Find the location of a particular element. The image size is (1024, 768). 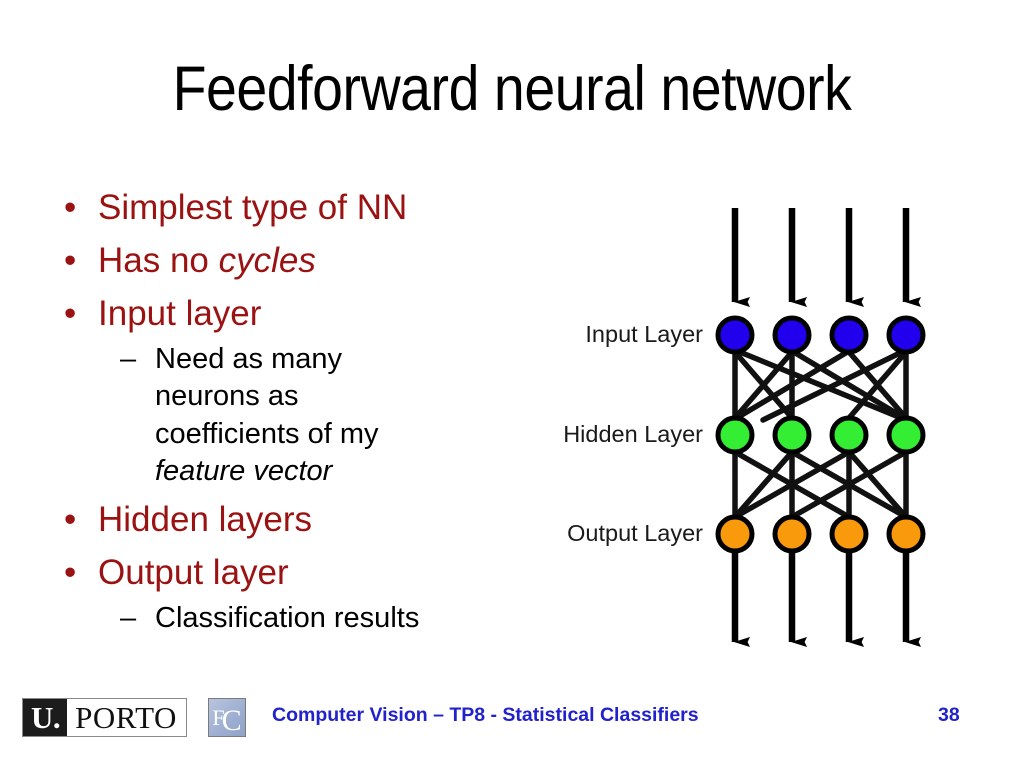

universidade-do-porto-logo: U. PORTO is located at coordinates (104, 717).